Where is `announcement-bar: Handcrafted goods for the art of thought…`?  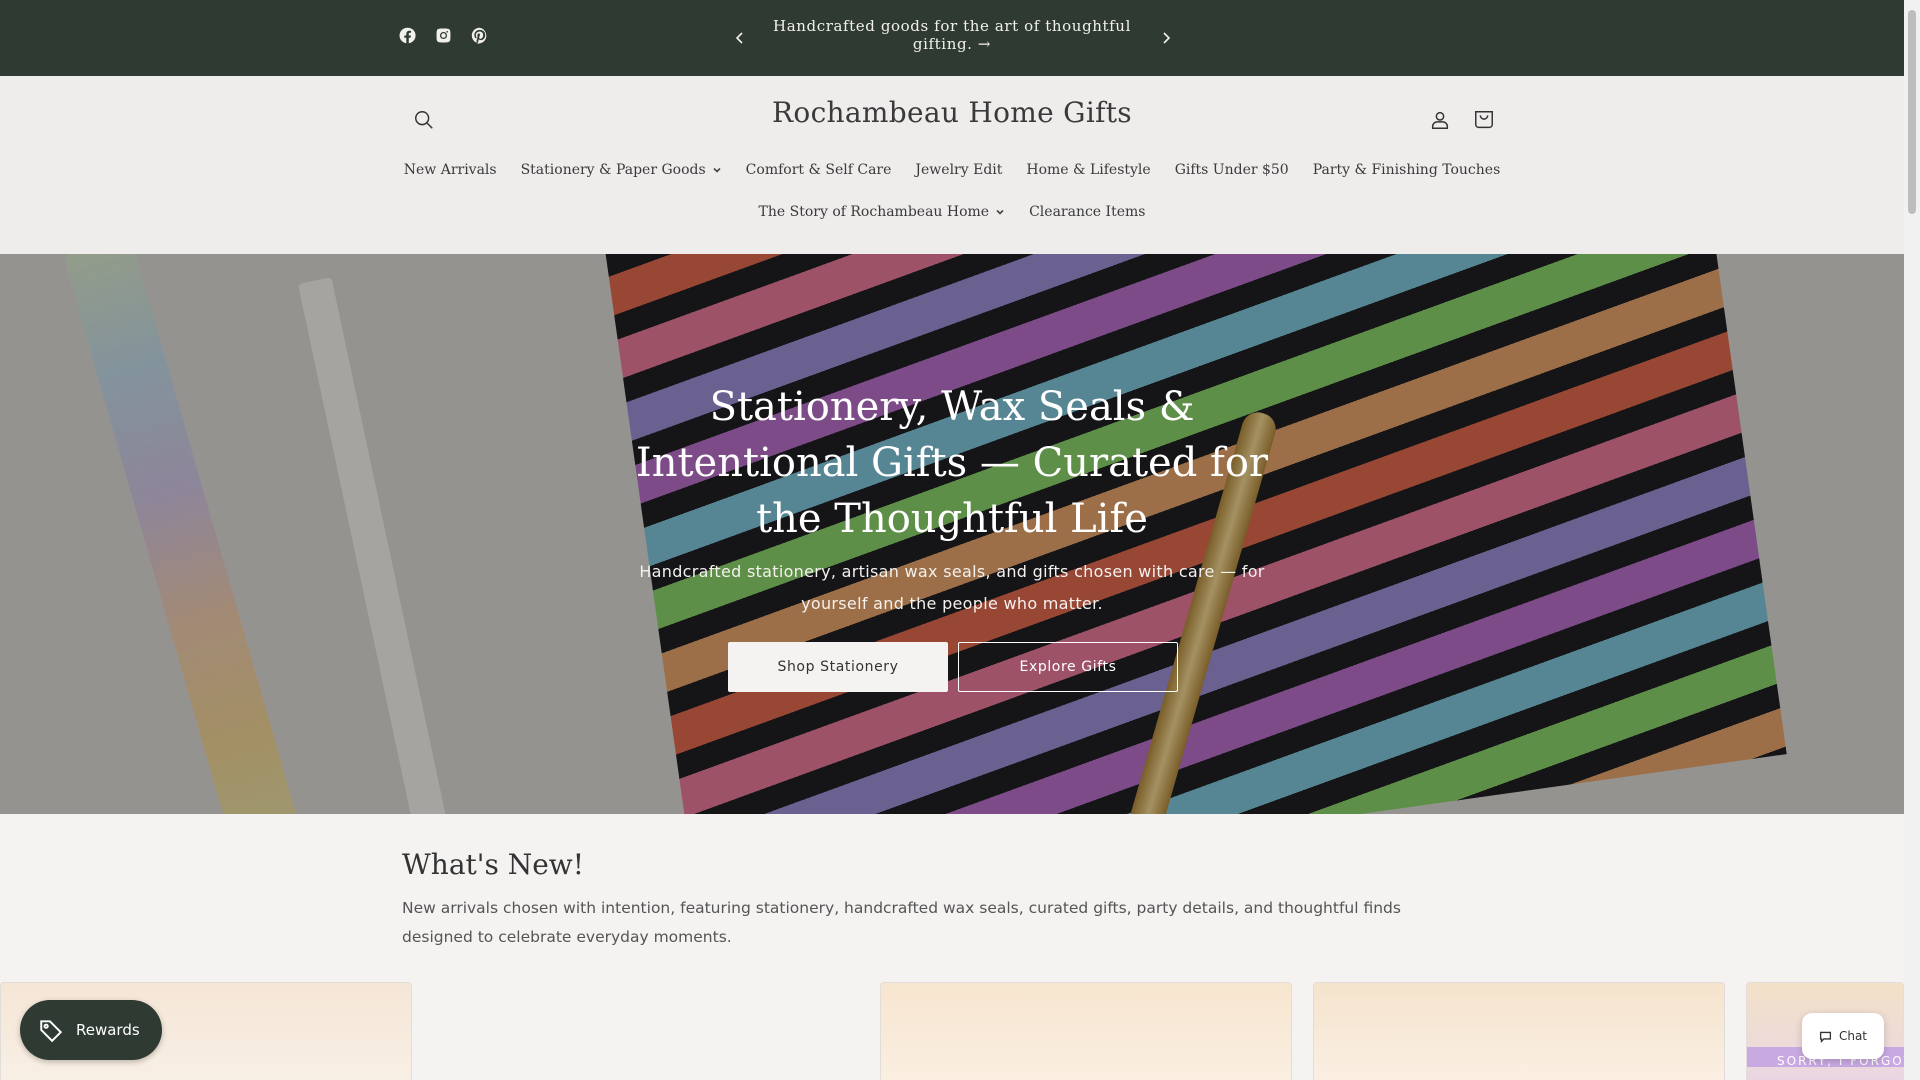
announcement-bar: Handcrafted goods for the art of thought… is located at coordinates (952, 38).